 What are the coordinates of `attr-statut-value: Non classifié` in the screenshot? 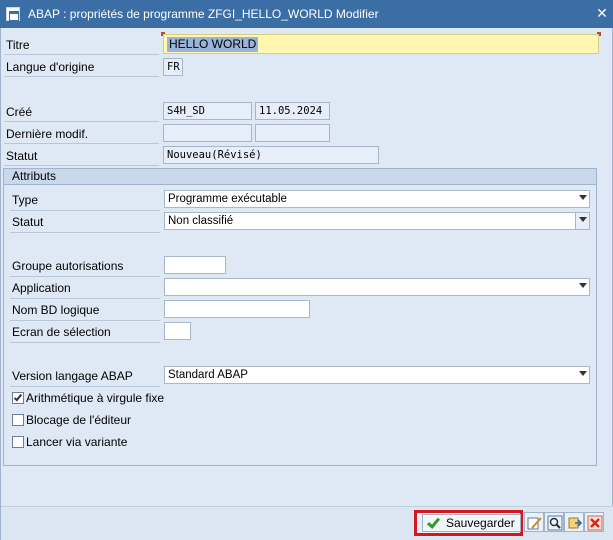 It's located at (201, 221).